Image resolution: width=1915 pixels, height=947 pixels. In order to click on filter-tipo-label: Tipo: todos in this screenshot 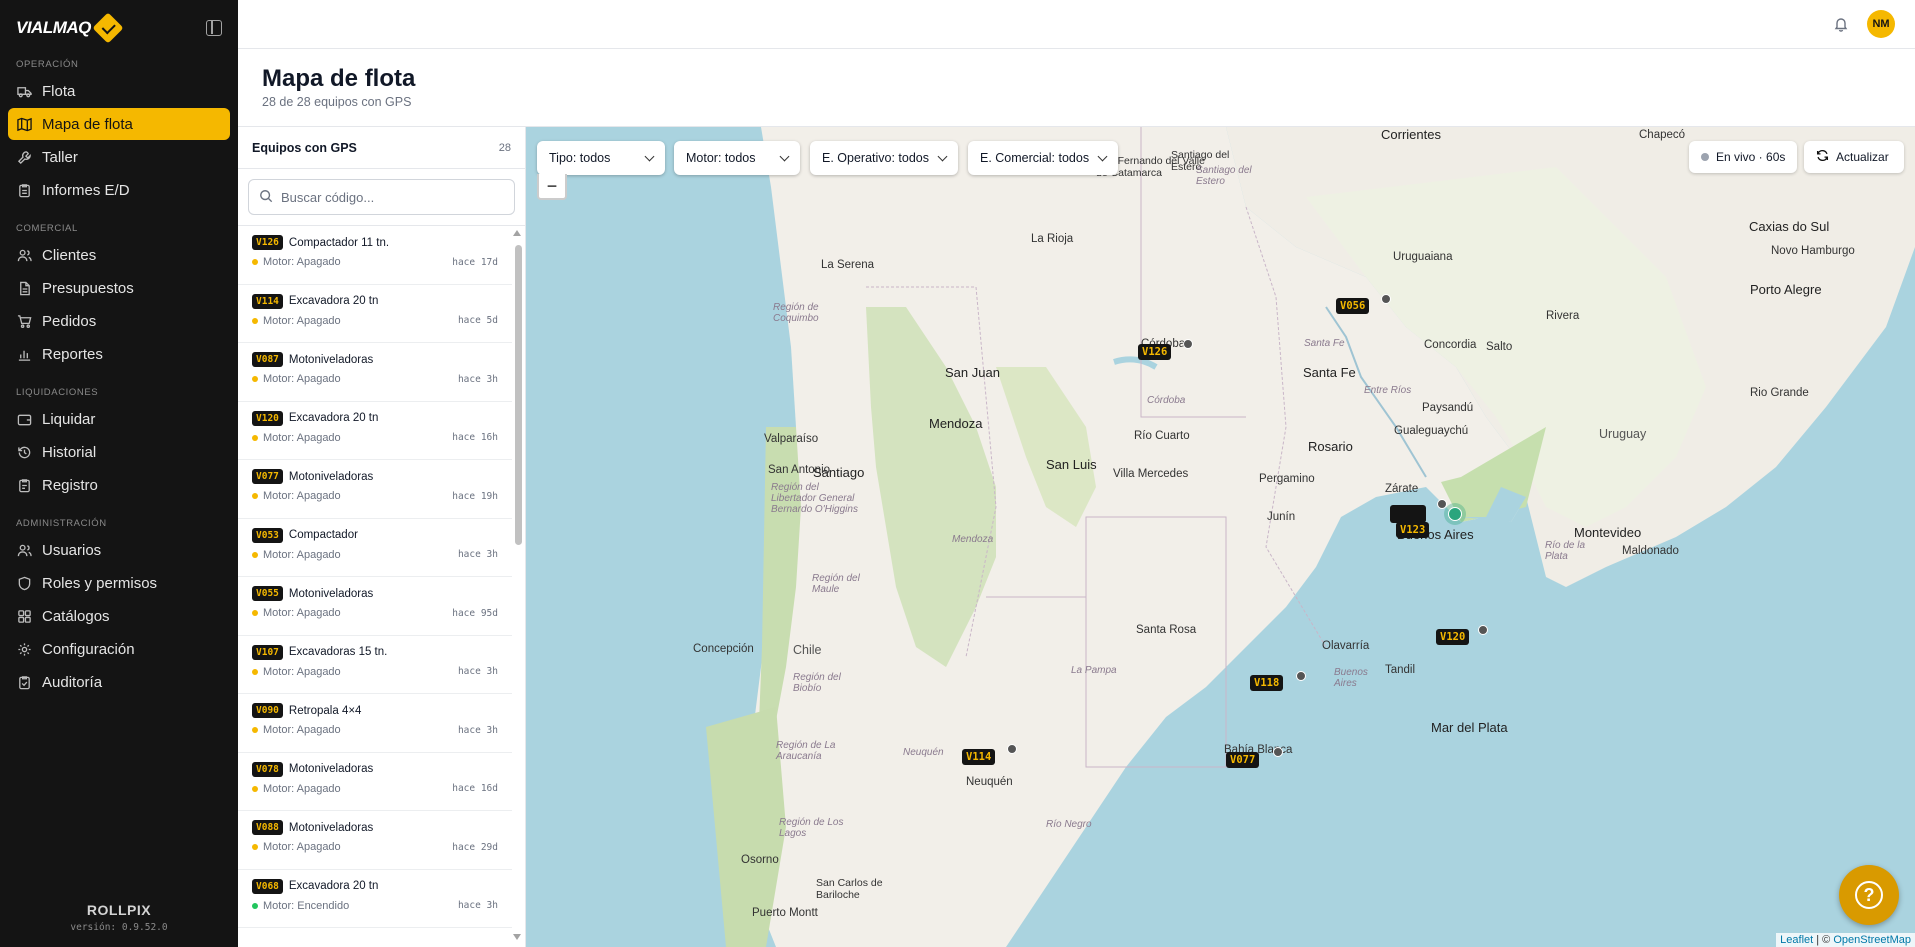, I will do `click(580, 158)`.